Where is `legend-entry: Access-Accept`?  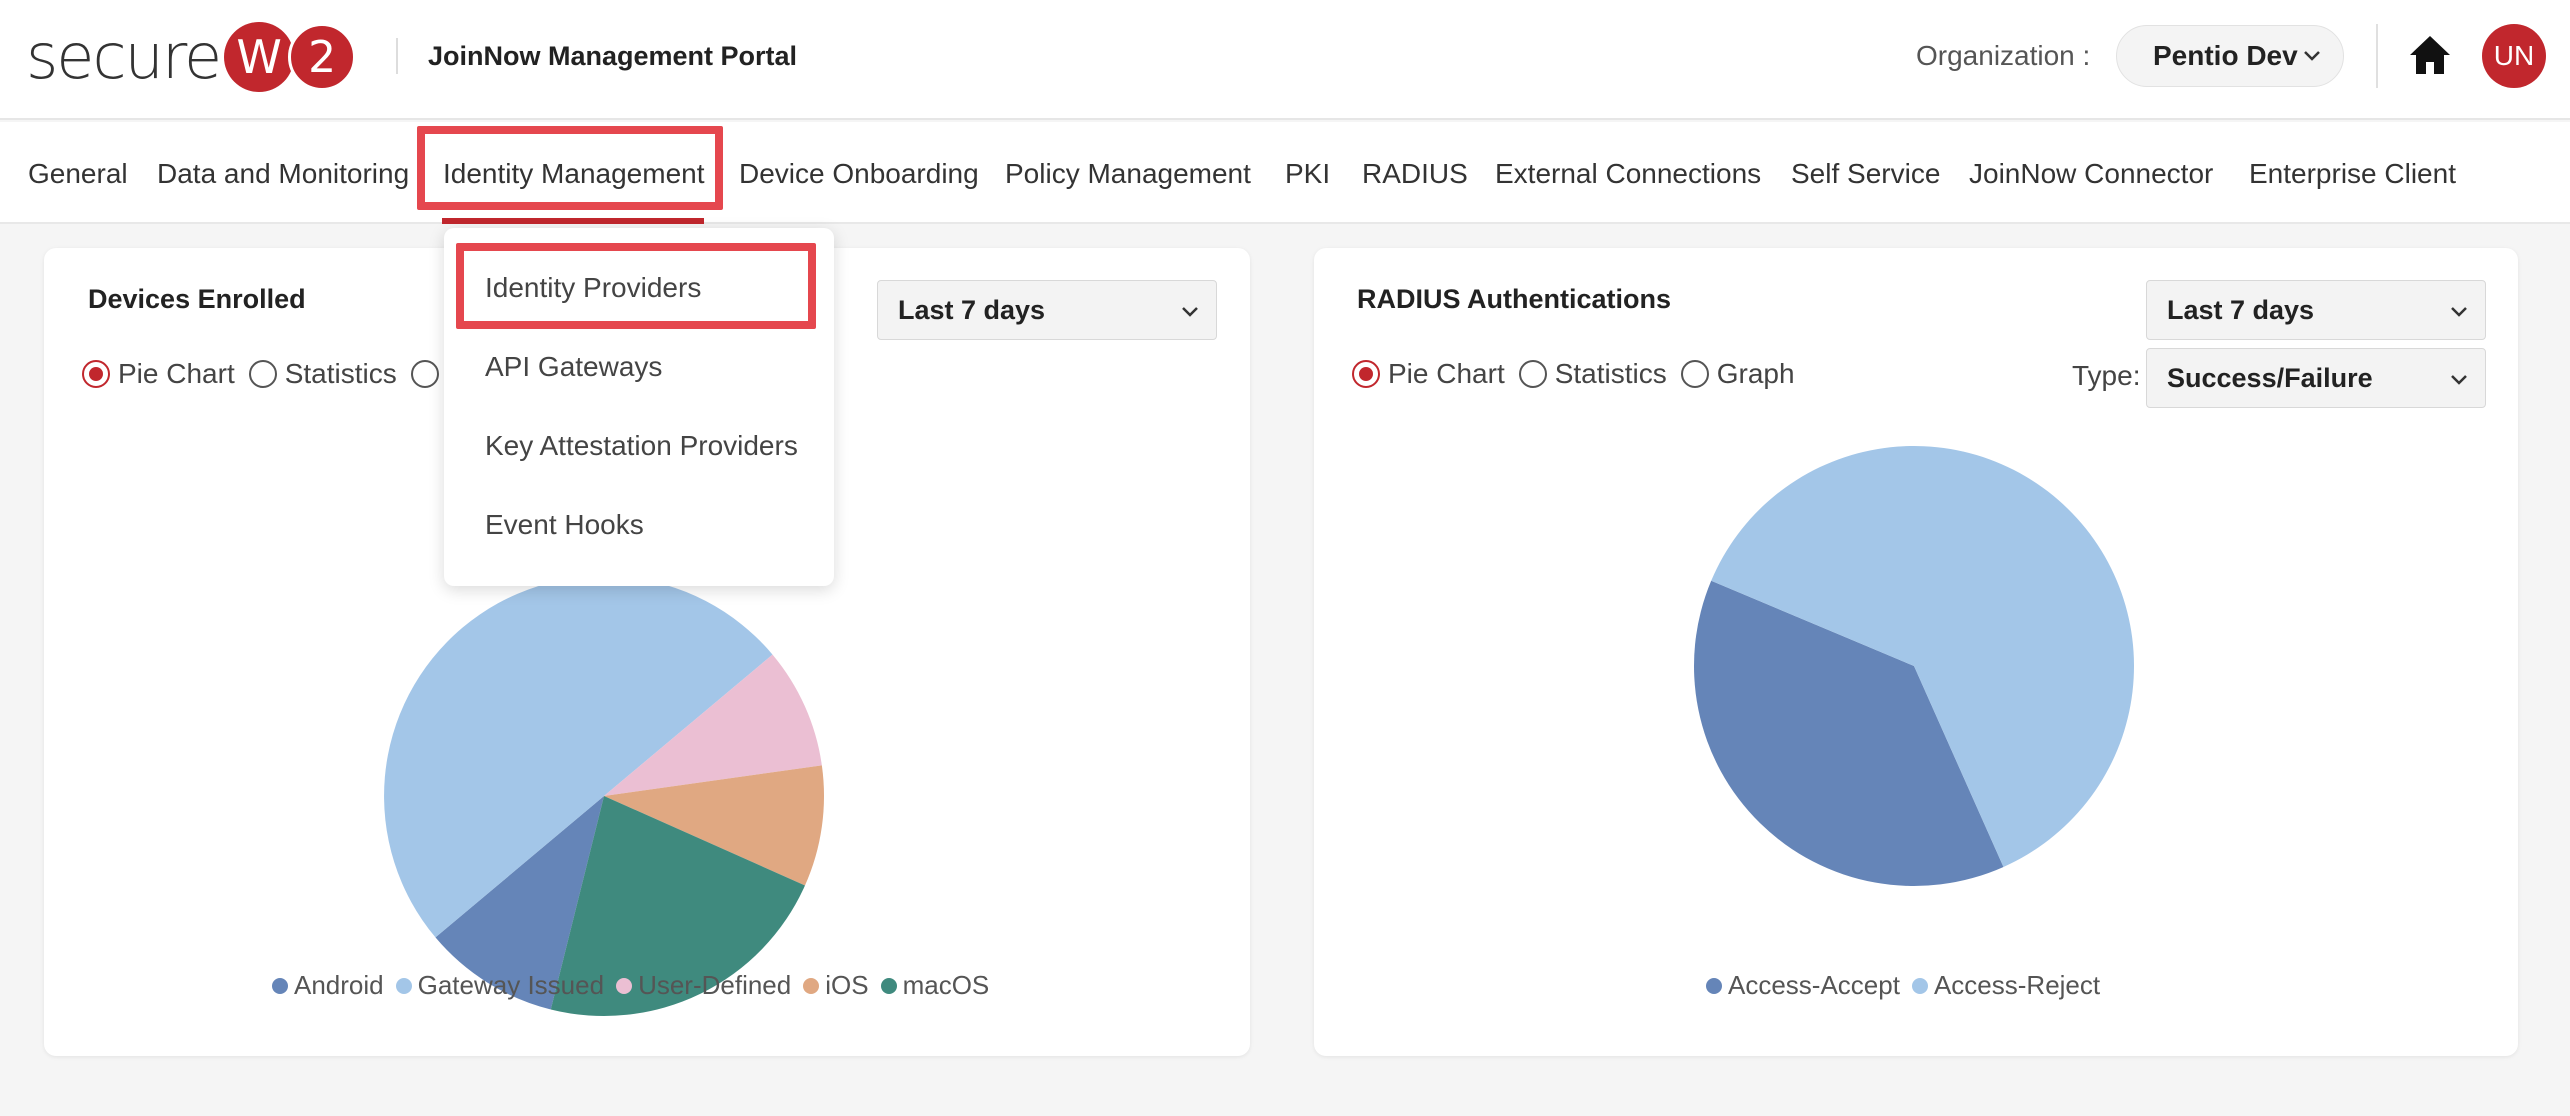 legend-entry: Access-Accept is located at coordinates (1803, 985).